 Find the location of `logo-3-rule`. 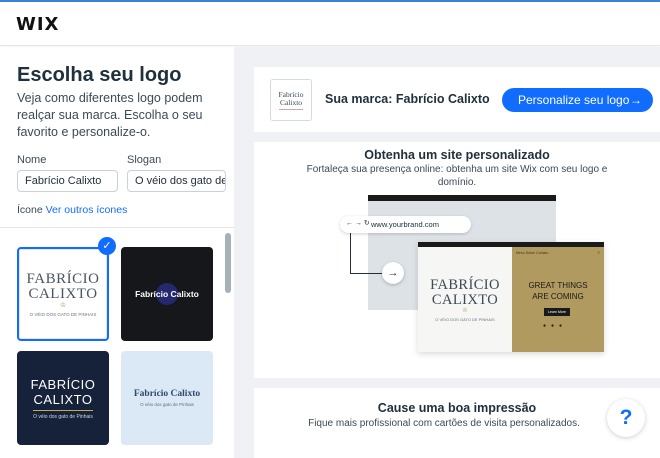

logo-3-rule is located at coordinates (63, 410).